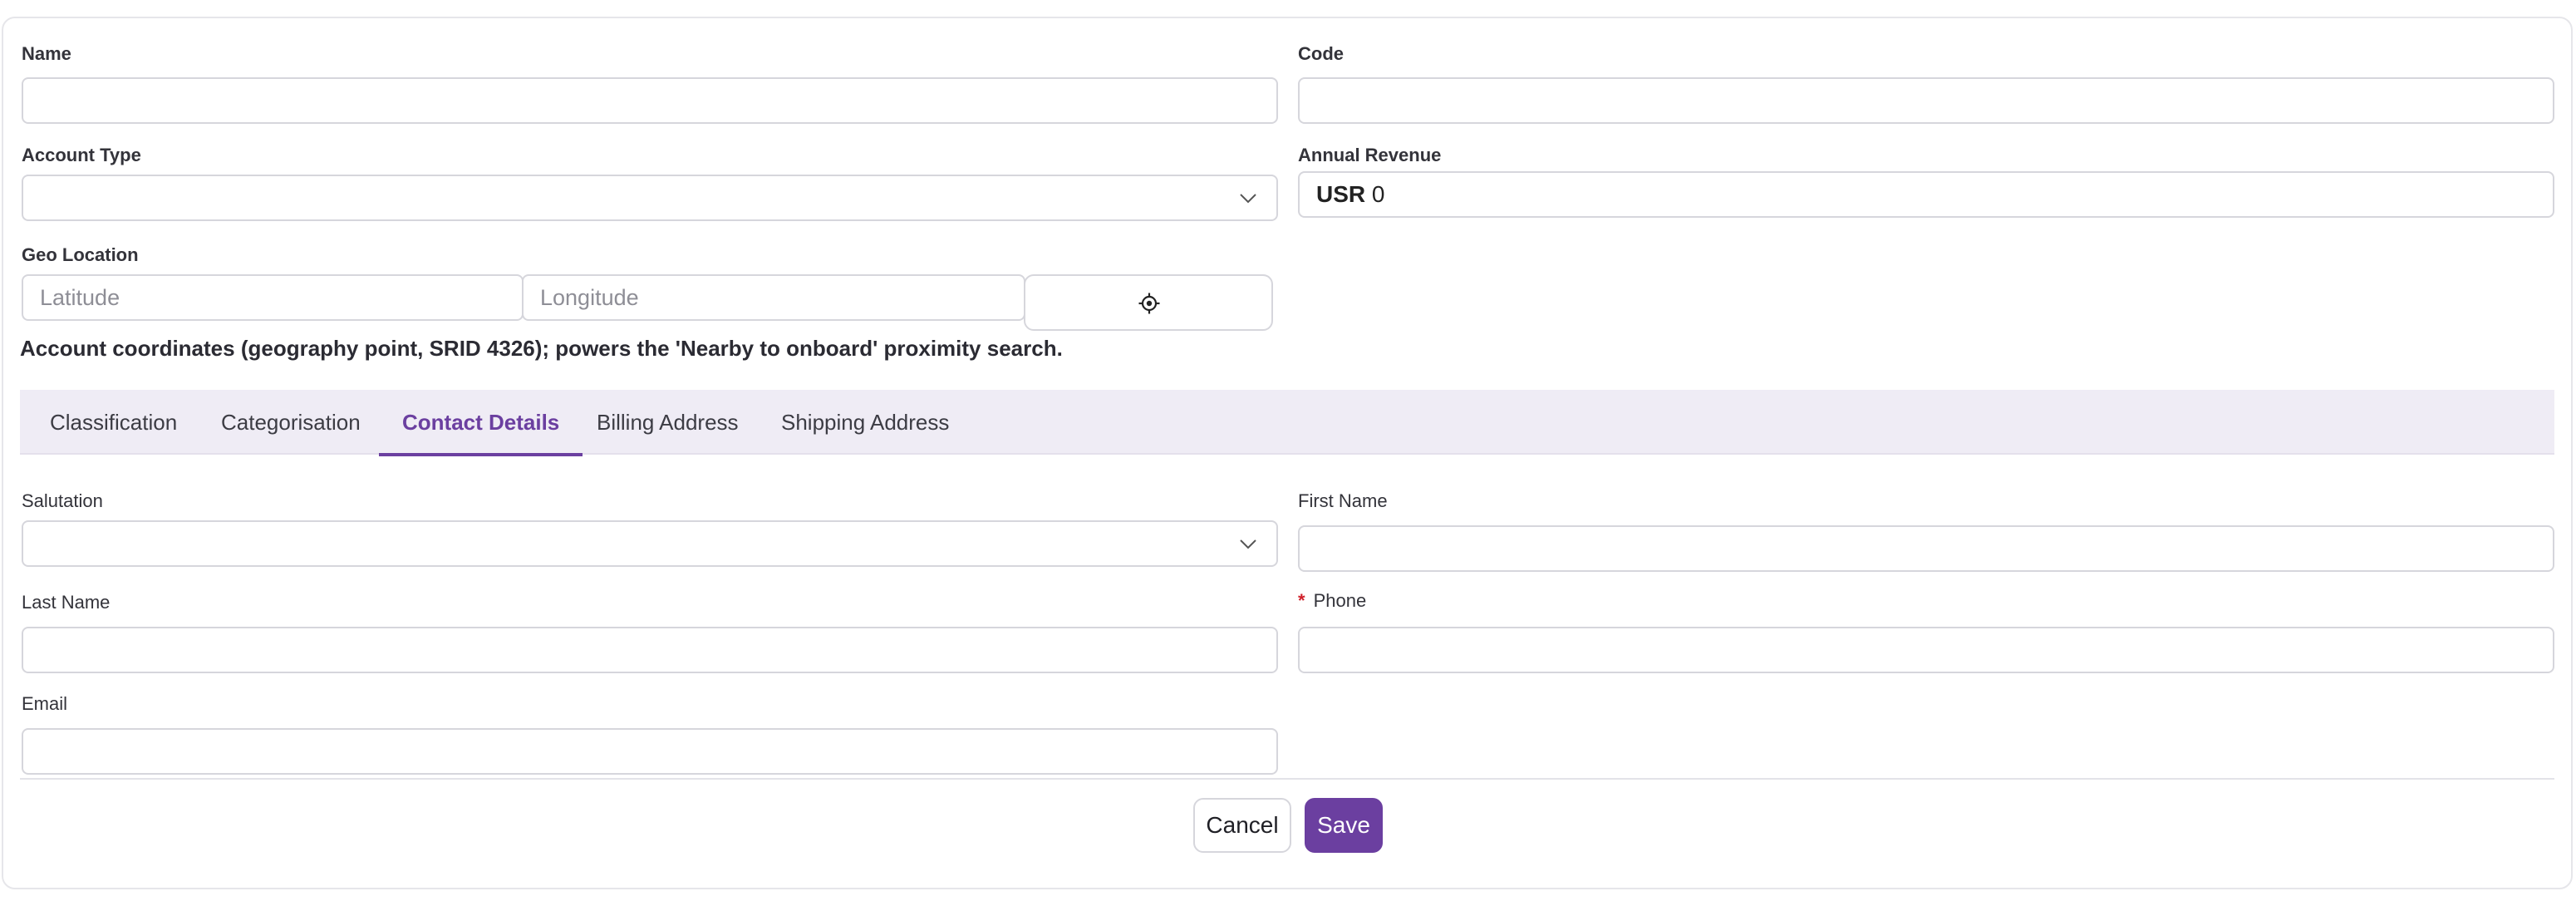 The image size is (2576, 906). Describe the element at coordinates (1343, 500) in the screenshot. I see `first-name-label: First Name` at that location.